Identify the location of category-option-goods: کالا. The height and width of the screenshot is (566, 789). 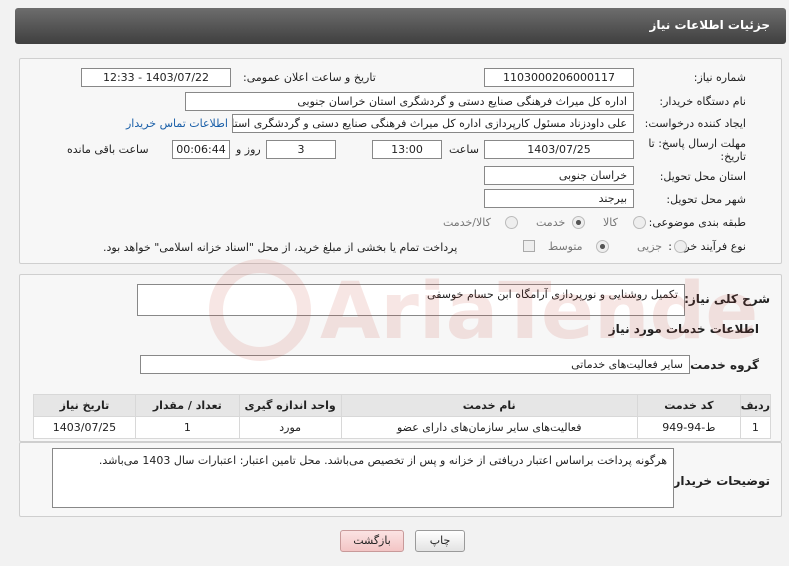
(610, 222).